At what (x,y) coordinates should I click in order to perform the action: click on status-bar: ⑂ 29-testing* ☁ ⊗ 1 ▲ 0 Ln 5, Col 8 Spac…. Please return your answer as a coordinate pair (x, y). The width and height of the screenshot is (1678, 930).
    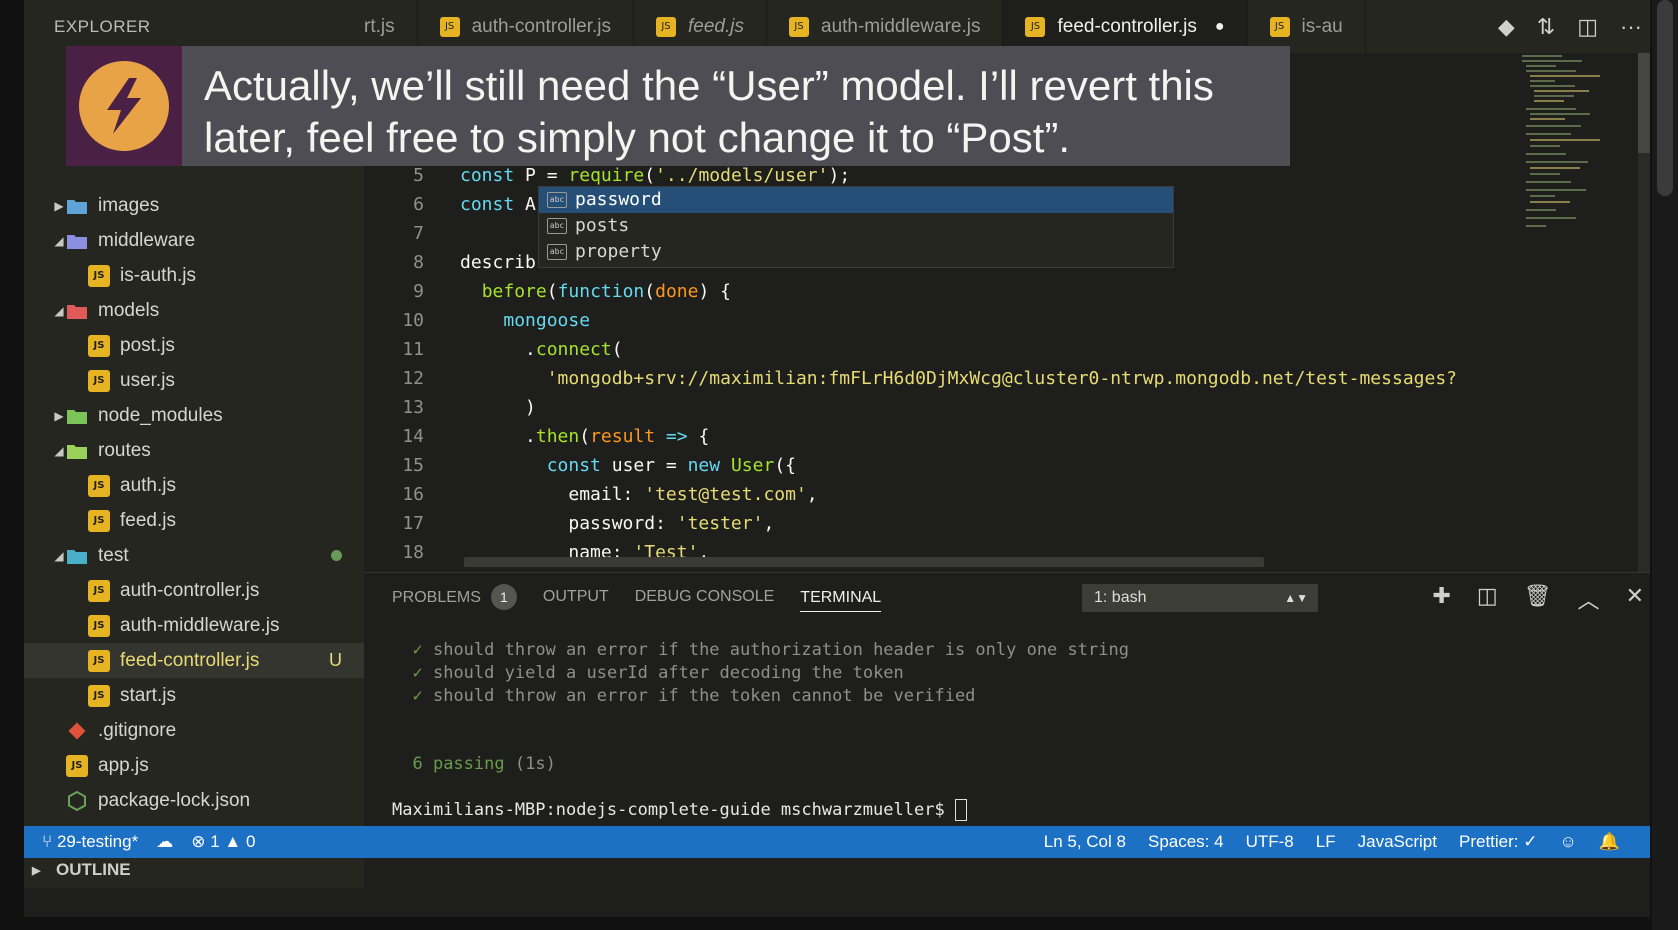
    Looking at the image, I should click on (837, 842).